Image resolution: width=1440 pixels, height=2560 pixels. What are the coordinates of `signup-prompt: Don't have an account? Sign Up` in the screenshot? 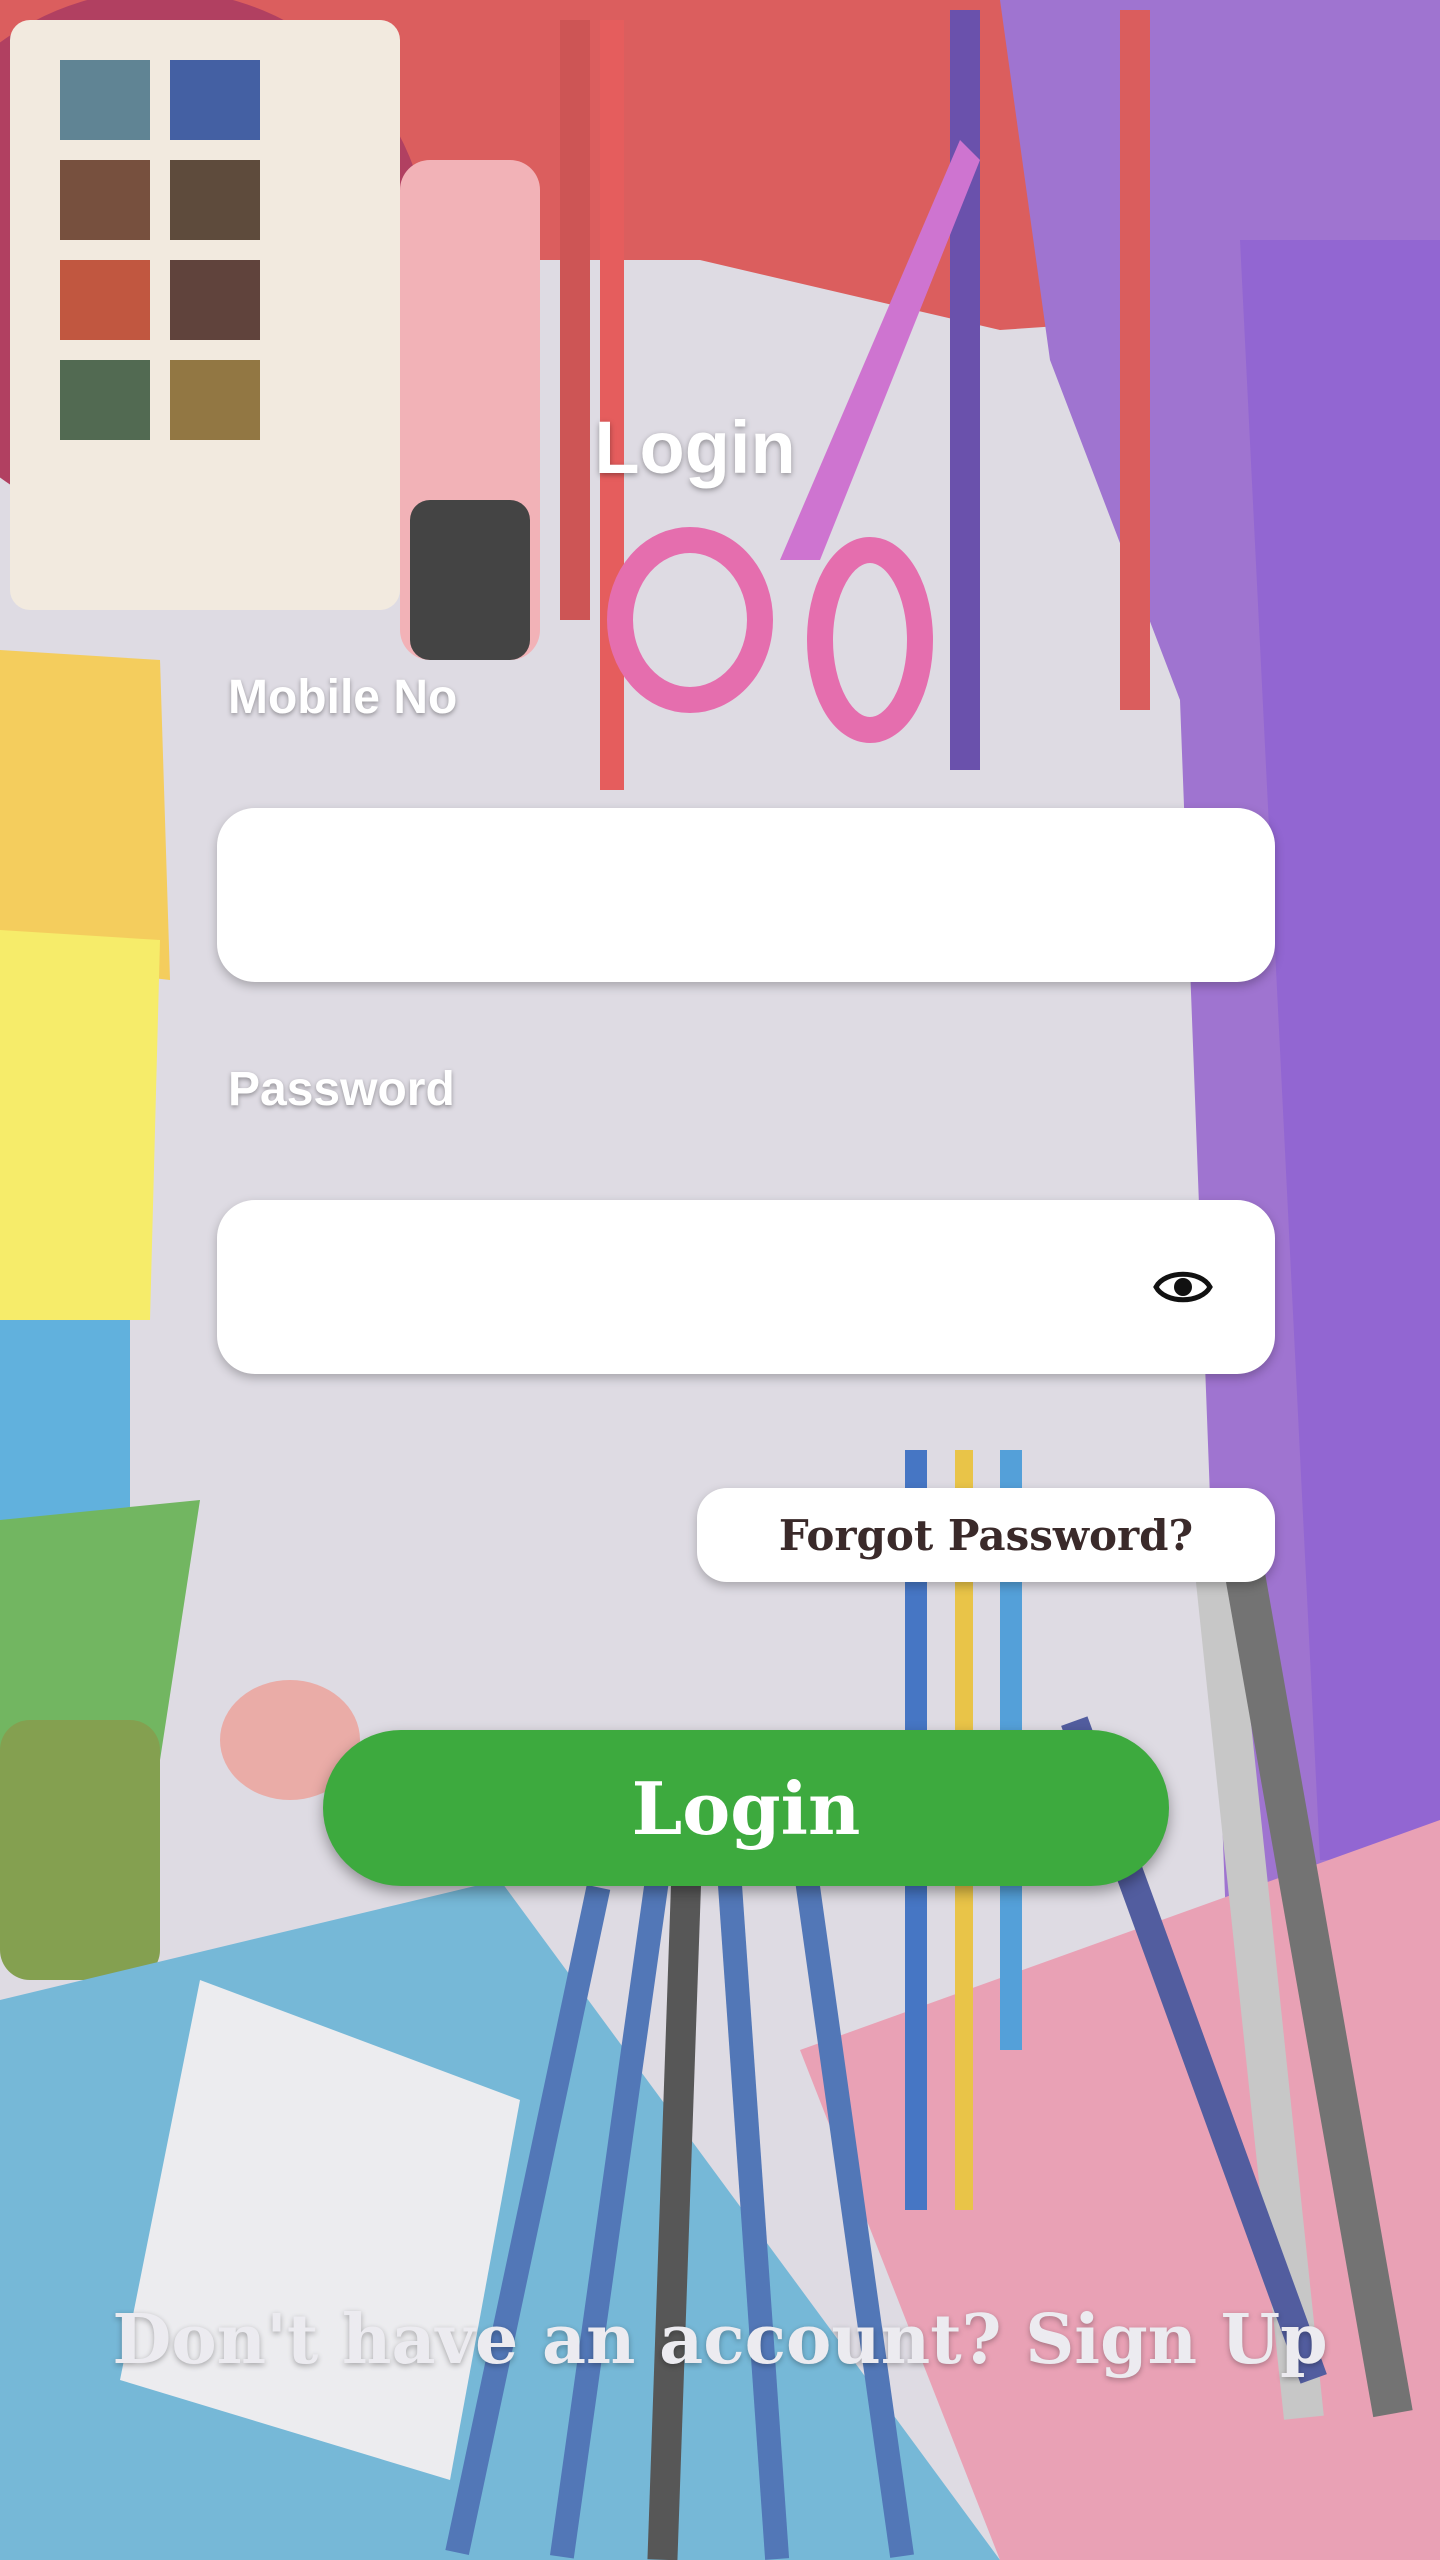 It's located at (720, 2340).